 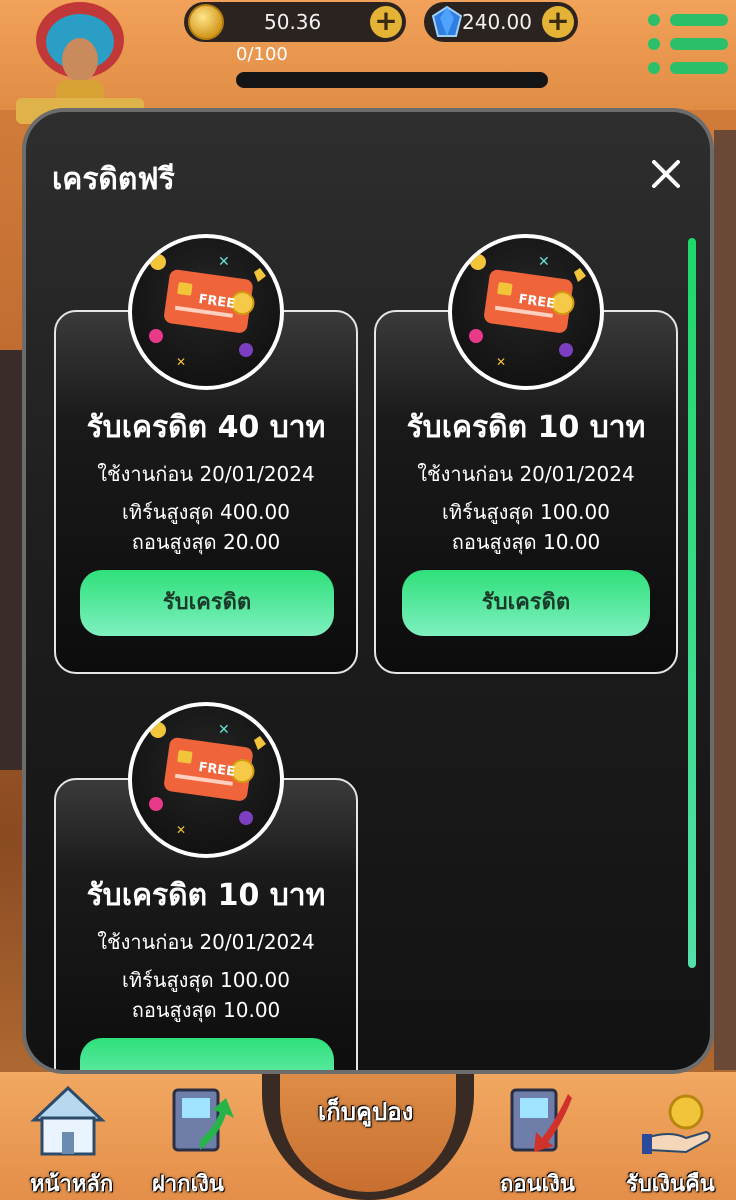 What do you see at coordinates (207, 1054) in the screenshot?
I see `claim-credit-button` at bounding box center [207, 1054].